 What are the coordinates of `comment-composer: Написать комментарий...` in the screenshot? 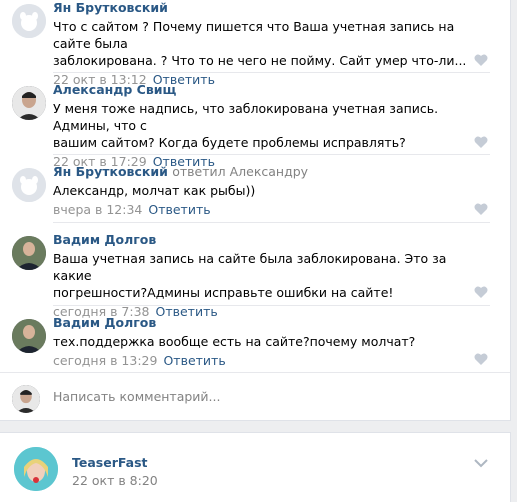 It's located at (255, 396).